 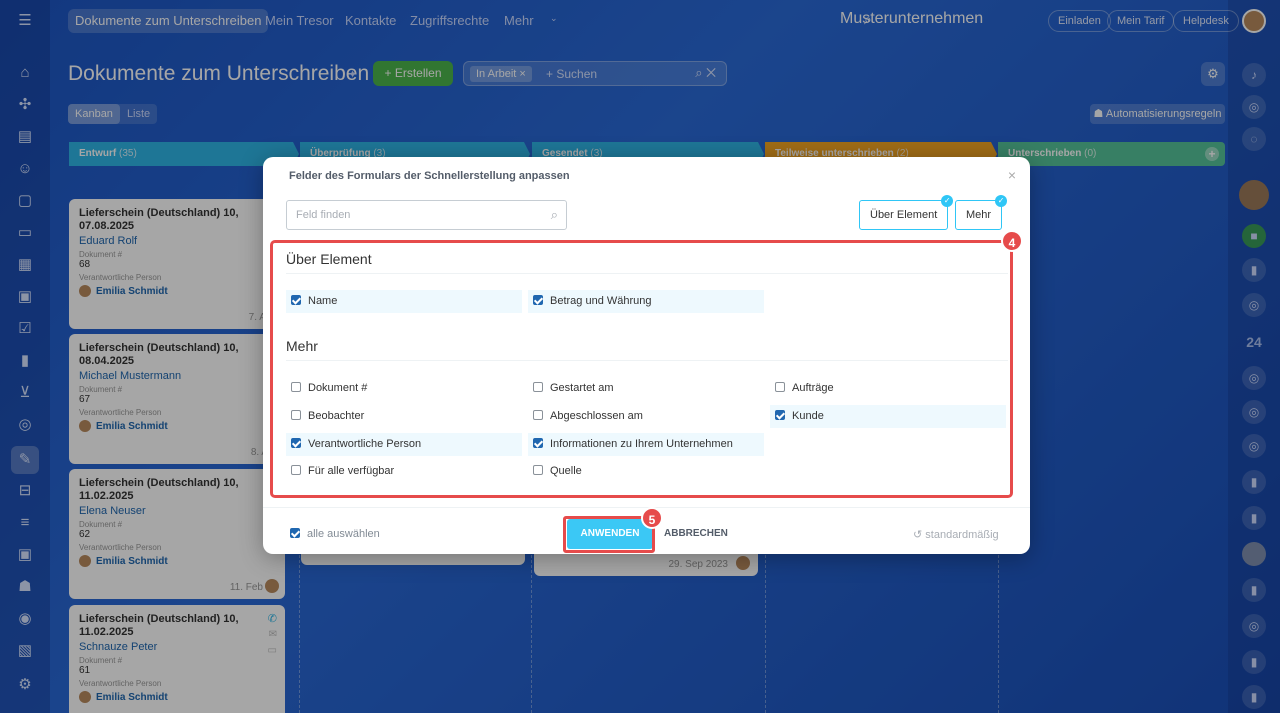 I want to click on tag-more: Mehr ✓, so click(x=981, y=212).